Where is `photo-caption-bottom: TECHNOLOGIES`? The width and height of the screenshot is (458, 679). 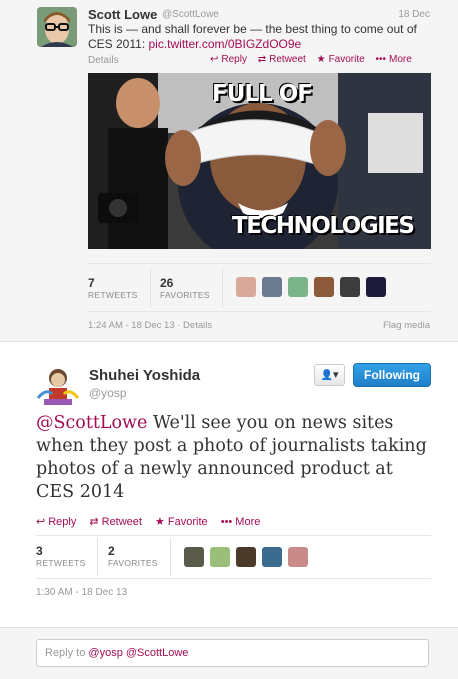
photo-caption-bottom: TECHNOLOGIES is located at coordinates (323, 226).